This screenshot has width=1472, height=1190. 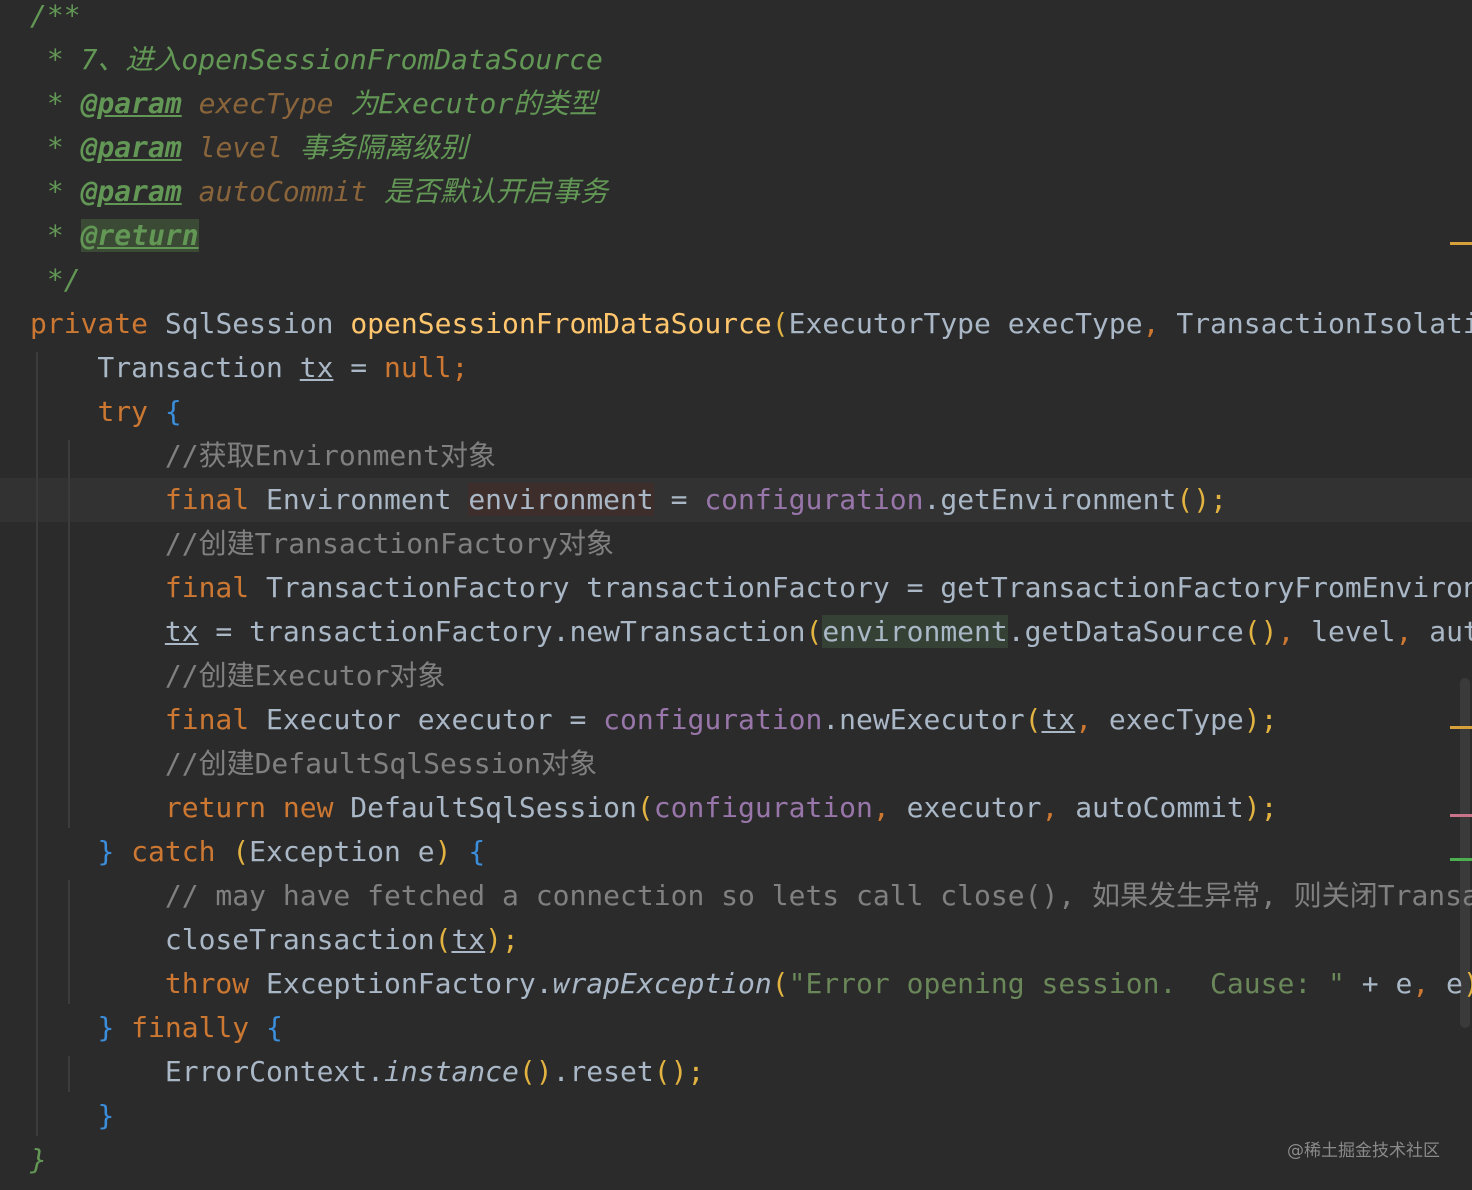 What do you see at coordinates (736, 544) in the screenshot?
I see `code-line: //创建TransactionFactory对象` at bounding box center [736, 544].